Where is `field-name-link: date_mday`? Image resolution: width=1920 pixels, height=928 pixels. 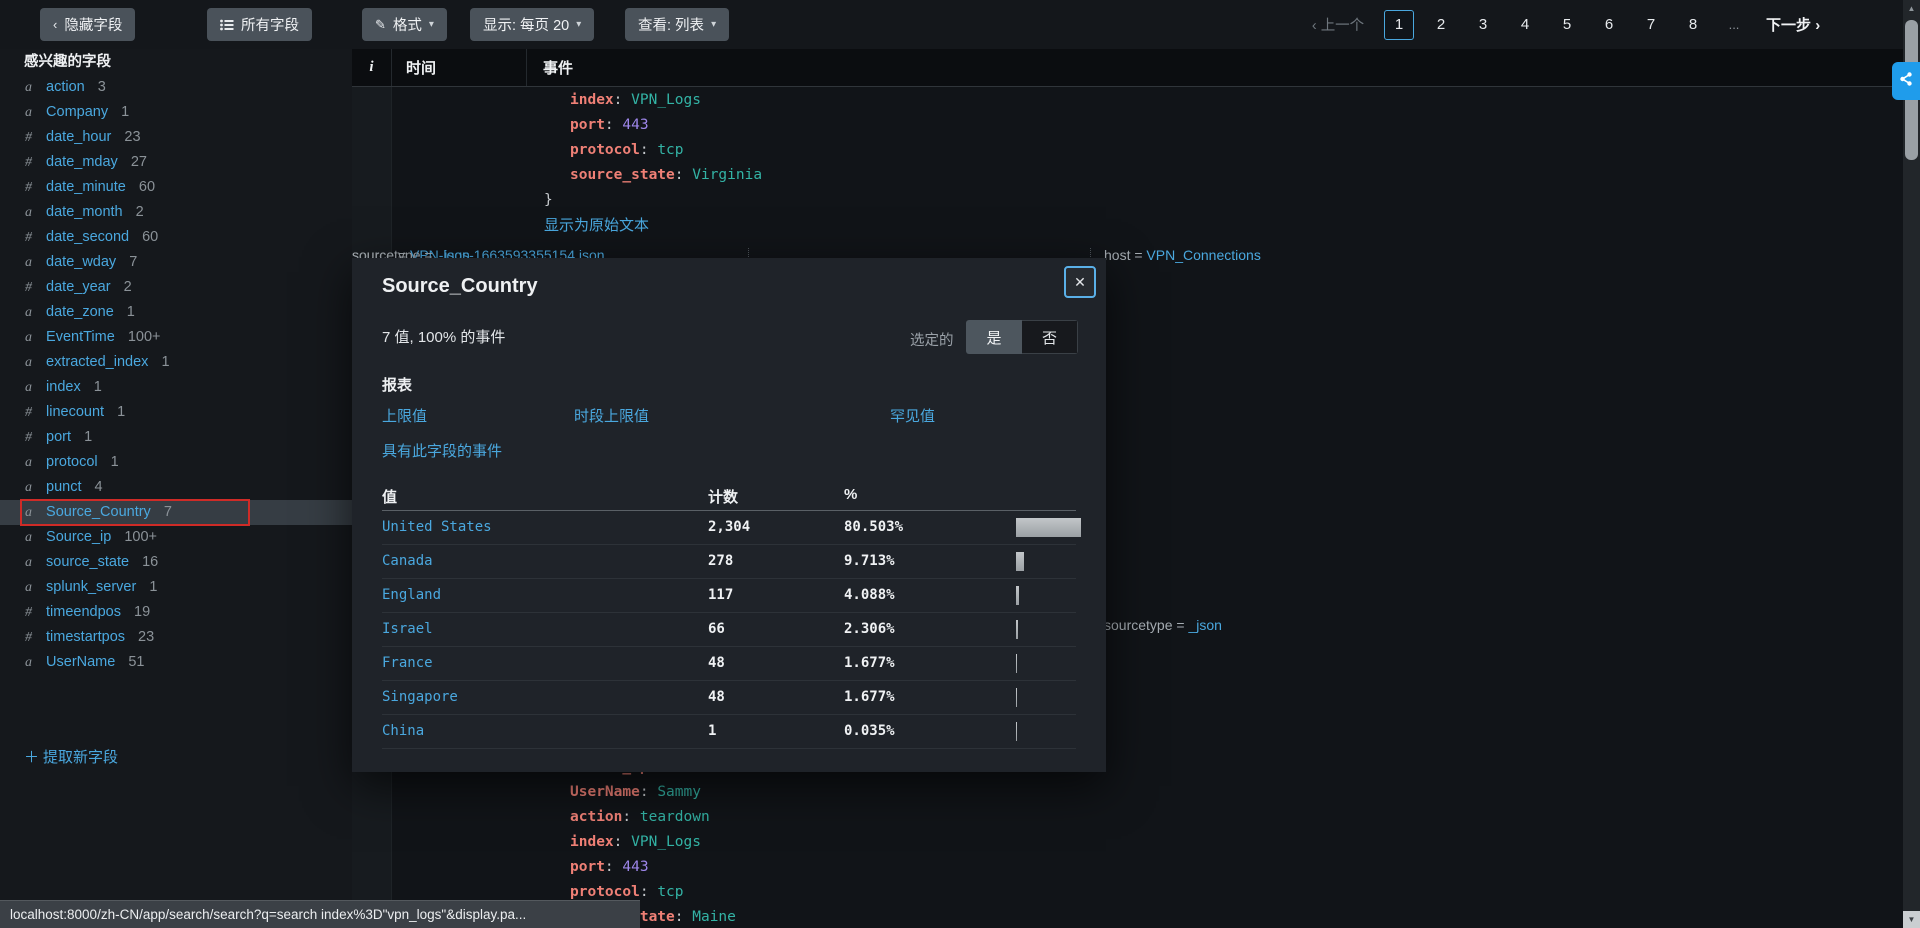 field-name-link: date_mday is located at coordinates (82, 162).